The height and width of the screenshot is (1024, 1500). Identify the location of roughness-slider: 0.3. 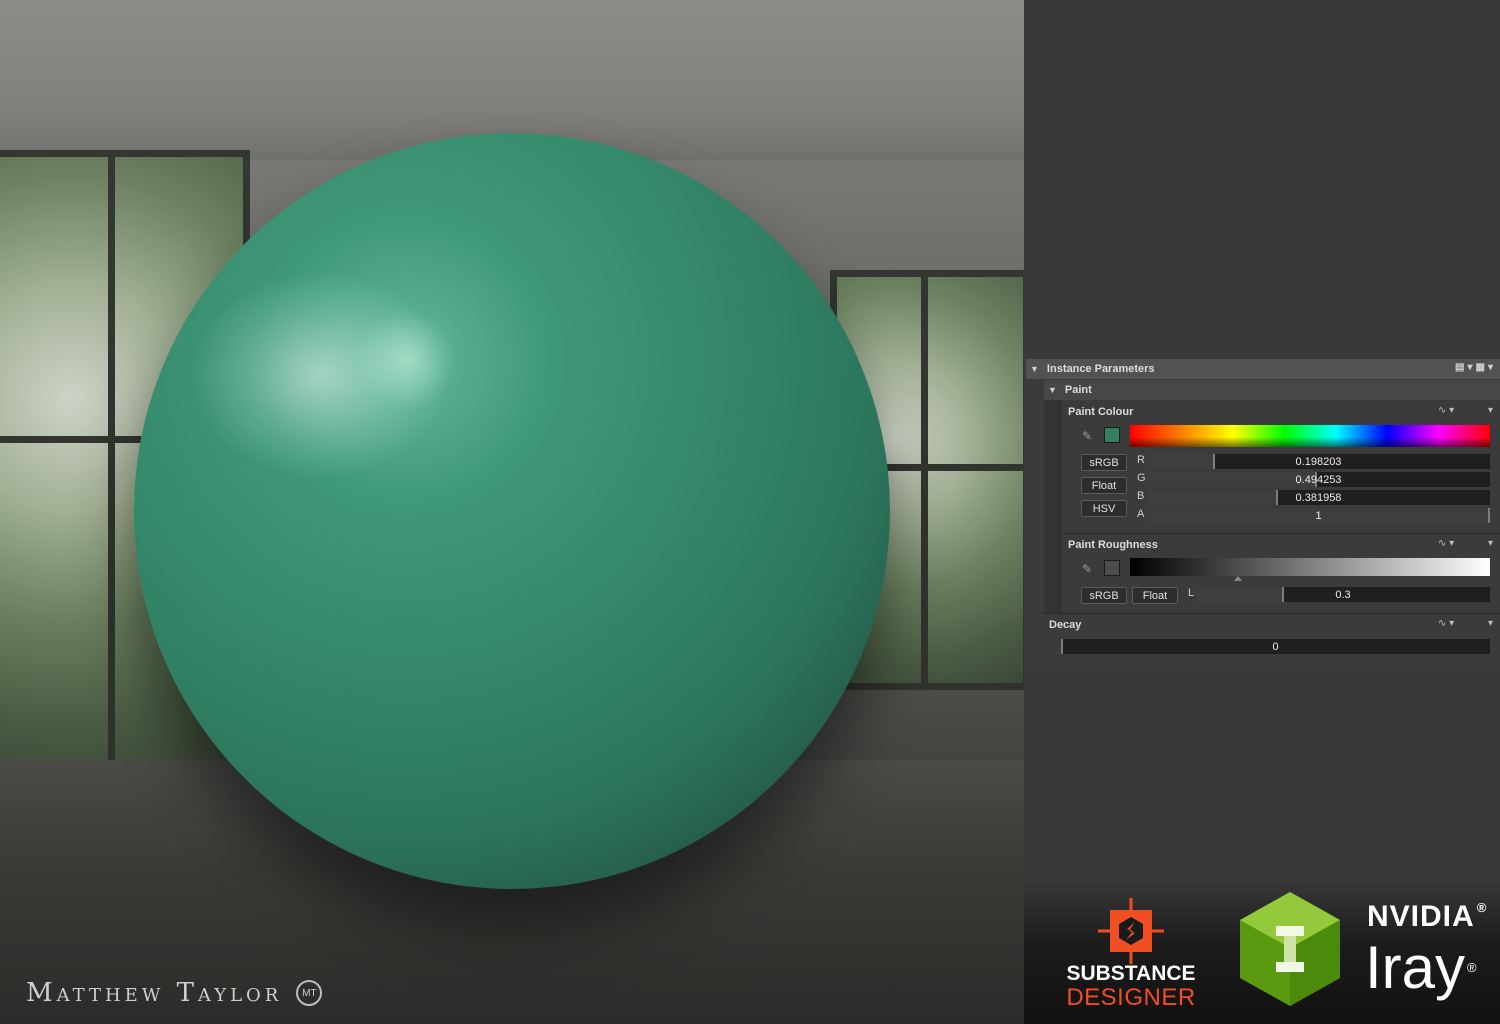
(1343, 594).